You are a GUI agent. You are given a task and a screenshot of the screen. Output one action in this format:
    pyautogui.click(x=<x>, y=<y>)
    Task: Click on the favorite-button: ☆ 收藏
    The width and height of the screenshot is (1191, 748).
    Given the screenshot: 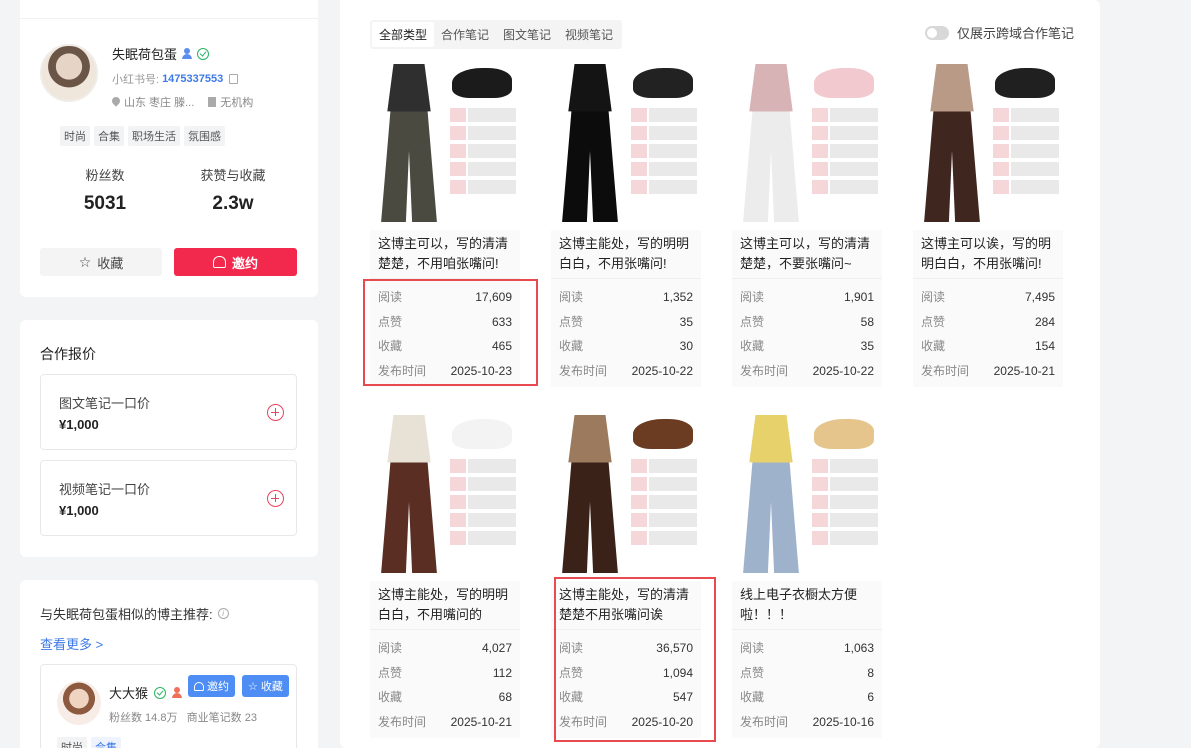 What is the action you would take?
    pyautogui.click(x=101, y=262)
    